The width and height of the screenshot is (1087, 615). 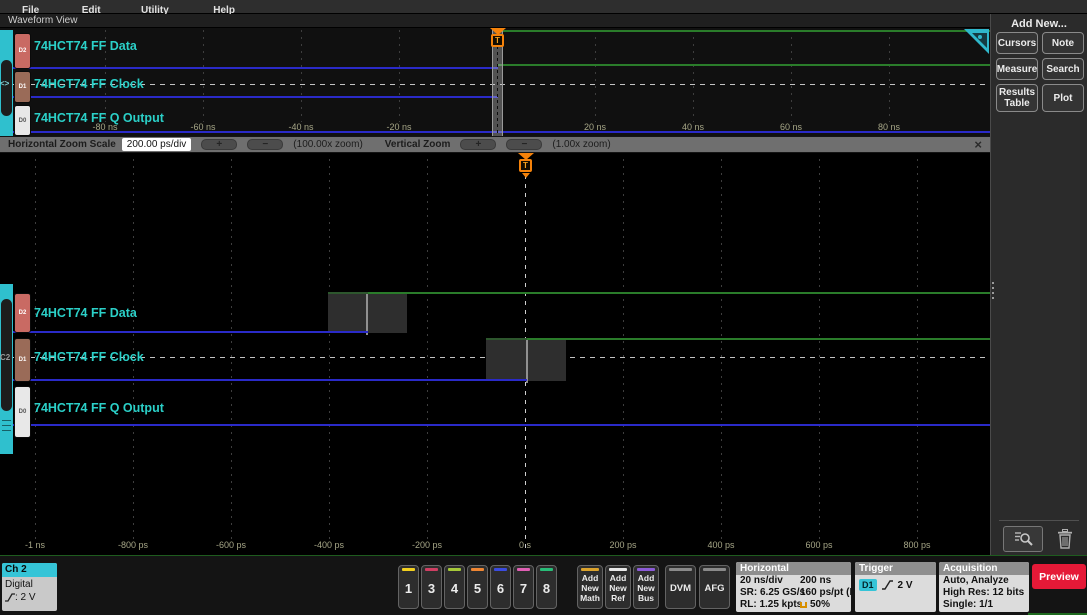 What do you see at coordinates (500, 587) in the screenshot?
I see `channel-6-button: 6` at bounding box center [500, 587].